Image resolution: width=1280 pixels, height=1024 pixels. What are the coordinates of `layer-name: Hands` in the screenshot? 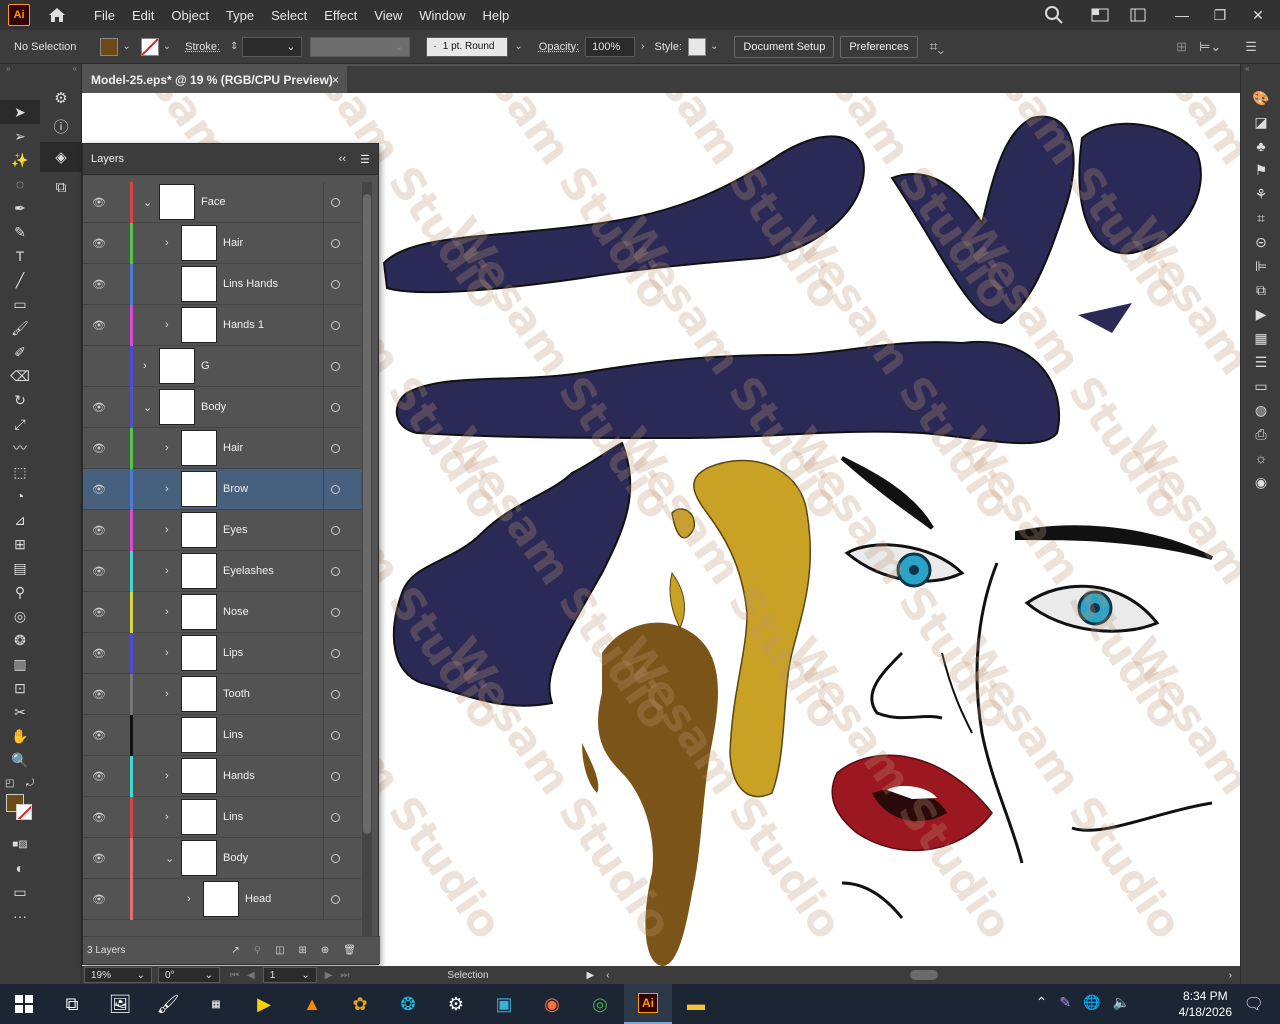 It's located at (239, 776).